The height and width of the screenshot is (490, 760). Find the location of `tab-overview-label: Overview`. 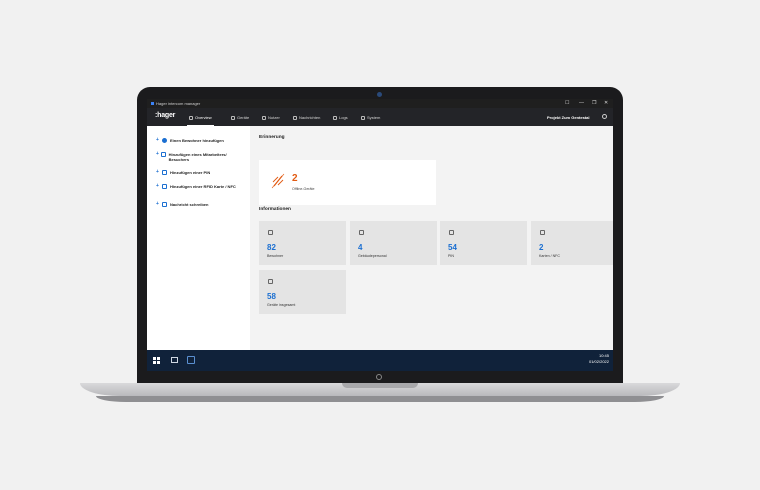

tab-overview-label: Overview is located at coordinates (203, 117).